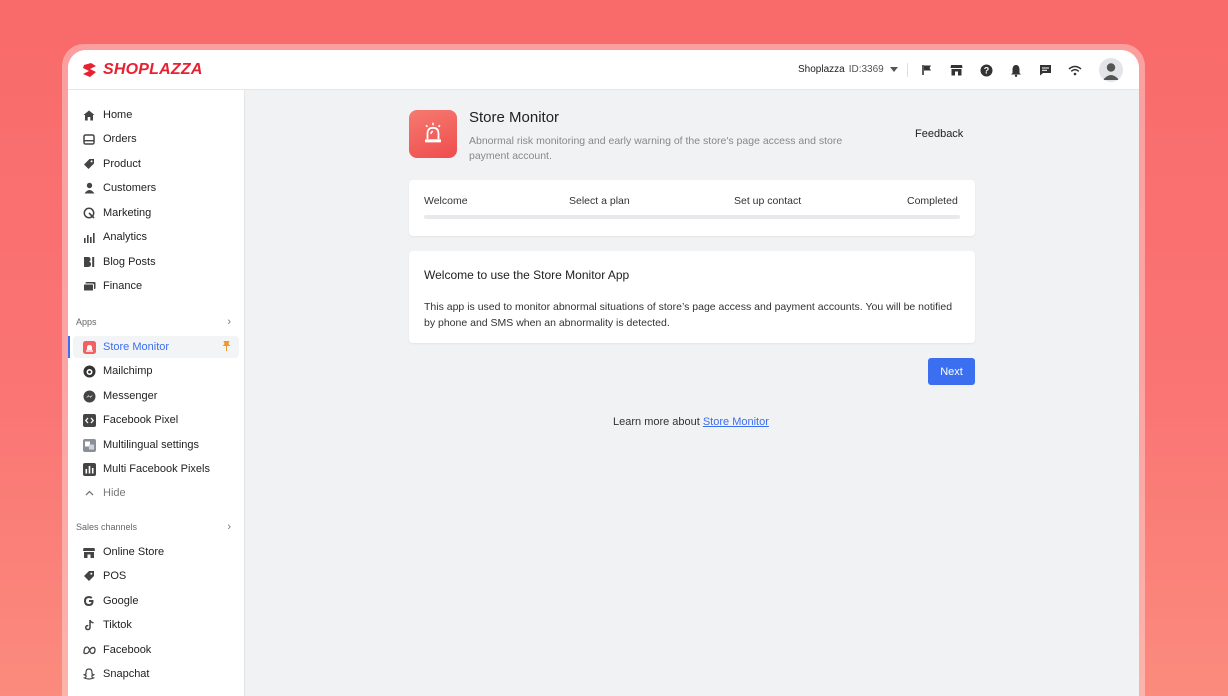 The image size is (1228, 696). I want to click on sidebar-item-label: Facebook Pixel, so click(141, 420).